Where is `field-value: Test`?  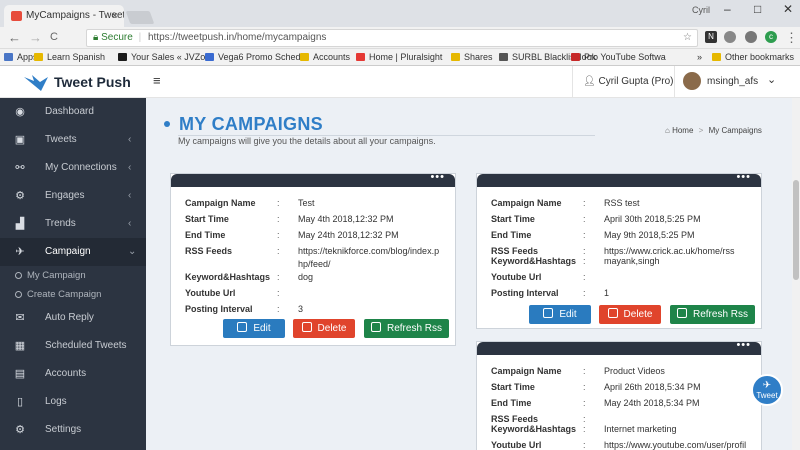 field-value: Test is located at coordinates (306, 203).